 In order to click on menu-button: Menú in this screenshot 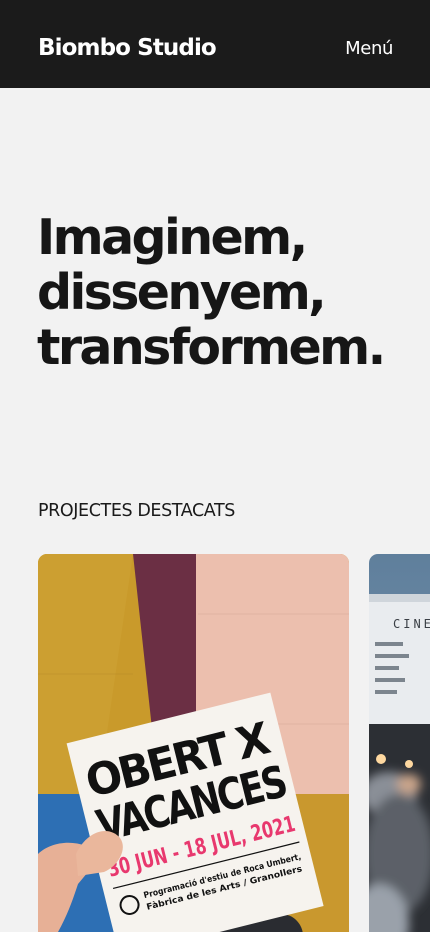, I will do `click(369, 49)`.